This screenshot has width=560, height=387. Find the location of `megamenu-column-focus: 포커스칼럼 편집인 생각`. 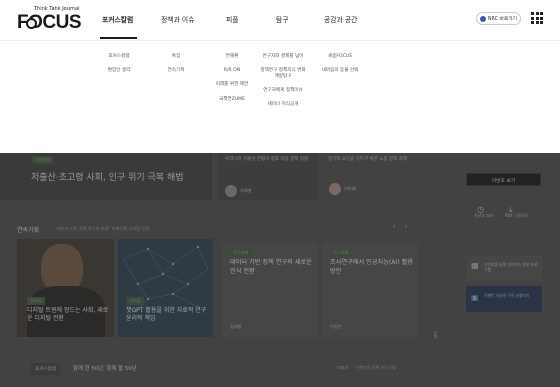

megamenu-column-focus: 포커스칼럼 편집인 생각 is located at coordinates (119, 68).